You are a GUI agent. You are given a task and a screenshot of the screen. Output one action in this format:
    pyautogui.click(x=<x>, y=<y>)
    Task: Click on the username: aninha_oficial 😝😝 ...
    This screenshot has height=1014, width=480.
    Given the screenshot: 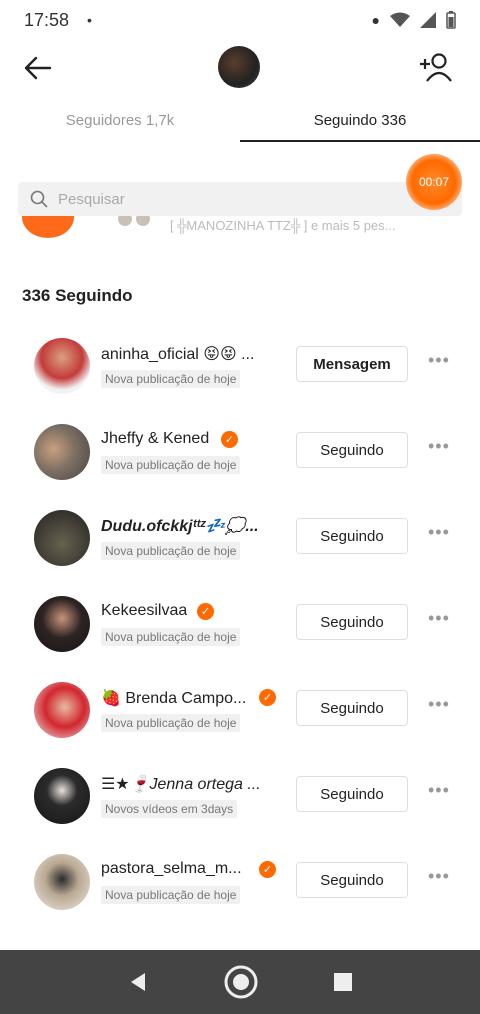 What is the action you would take?
    pyautogui.click(x=178, y=354)
    